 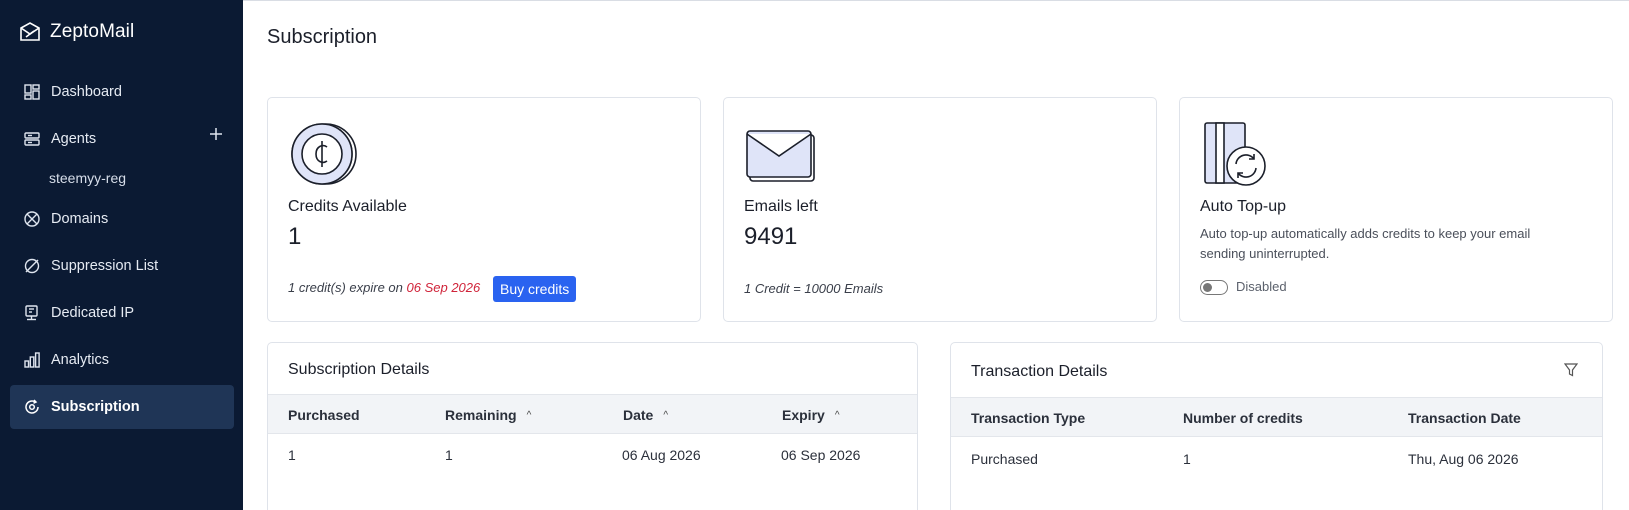 What do you see at coordinates (32, 219) in the screenshot?
I see `domains-icon` at bounding box center [32, 219].